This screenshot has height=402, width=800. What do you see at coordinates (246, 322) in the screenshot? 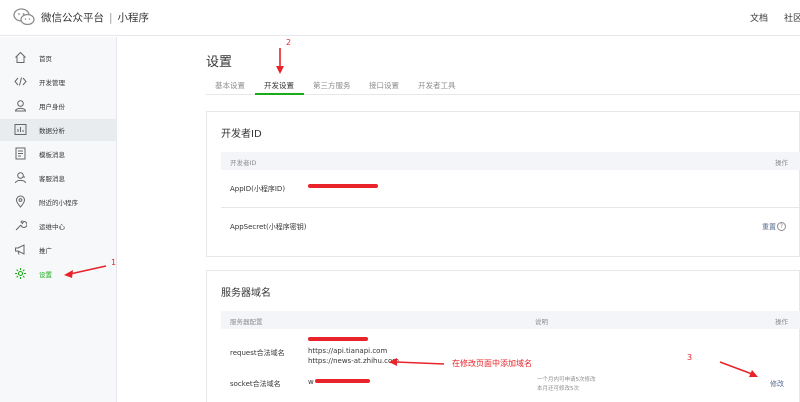
I see `col-server-config: 服务器配置` at bounding box center [246, 322].